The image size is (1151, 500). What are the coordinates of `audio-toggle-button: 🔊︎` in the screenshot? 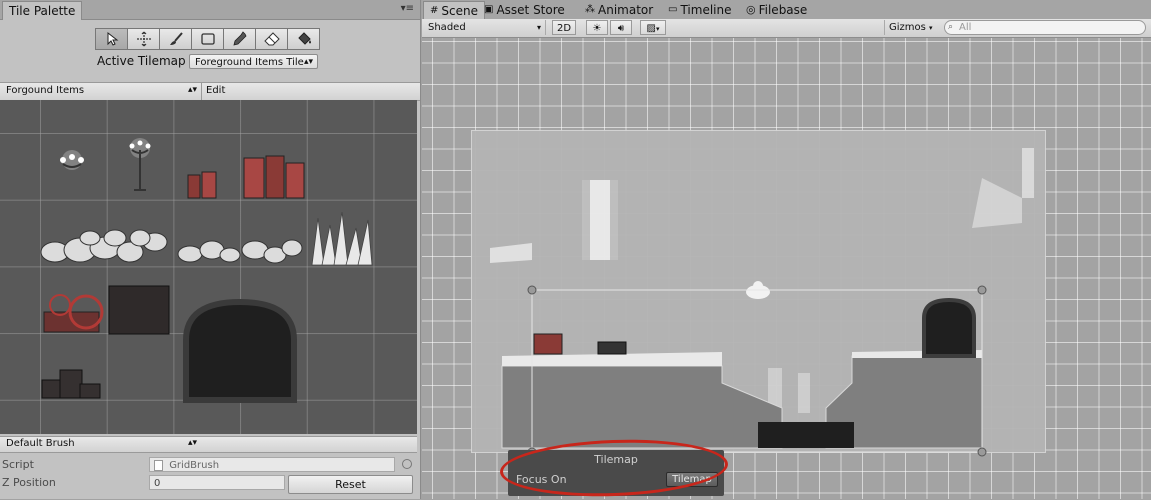 It's located at (621, 27).